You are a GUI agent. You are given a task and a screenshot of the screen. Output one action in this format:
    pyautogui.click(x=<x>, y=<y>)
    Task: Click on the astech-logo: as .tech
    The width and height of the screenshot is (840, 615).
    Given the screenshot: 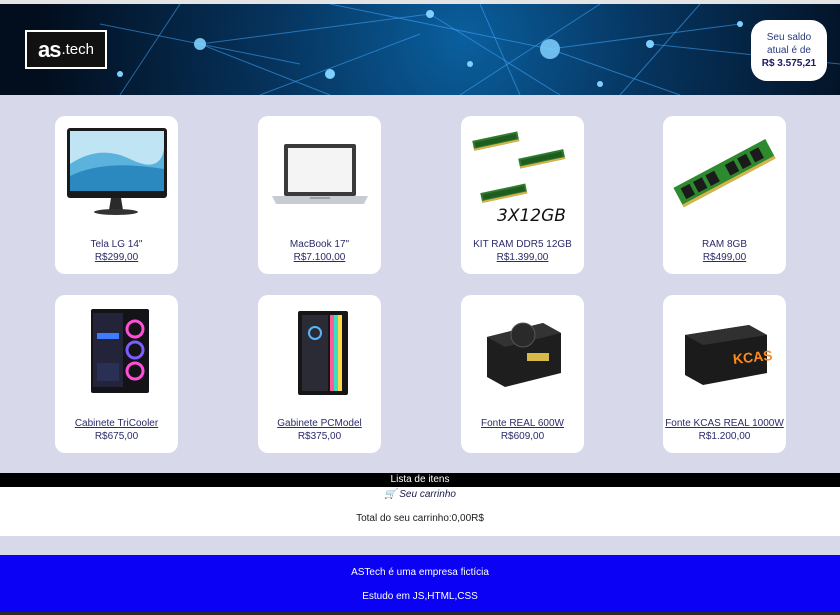 What is the action you would take?
    pyautogui.click(x=66, y=49)
    